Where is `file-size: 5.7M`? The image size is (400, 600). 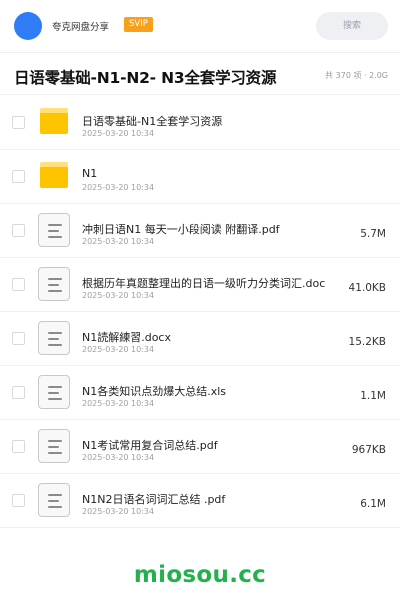
file-size: 5.7M is located at coordinates (373, 234).